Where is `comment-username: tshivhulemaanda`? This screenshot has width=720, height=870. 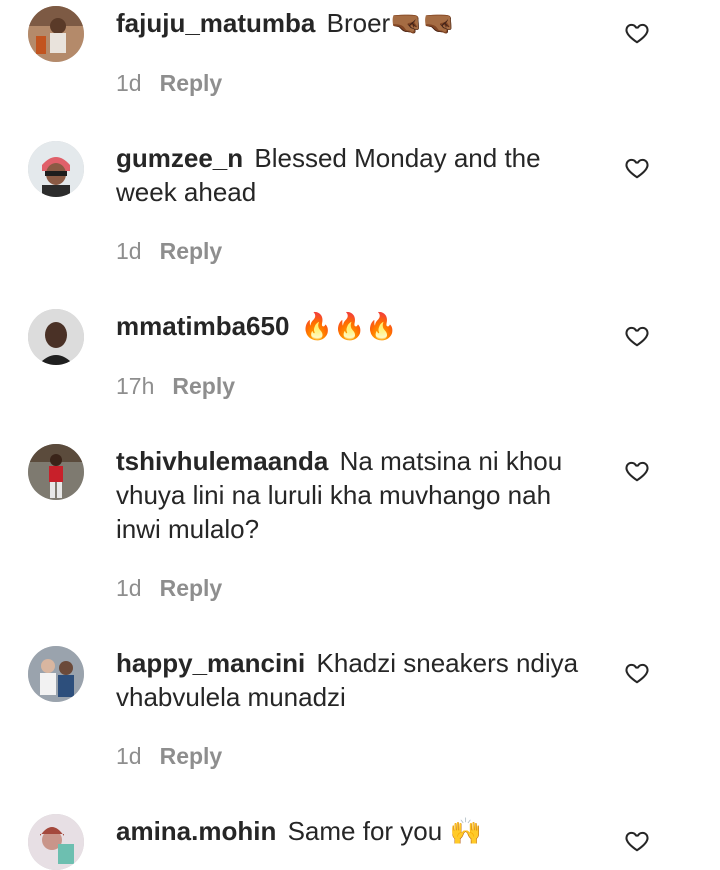
comment-username: tshivhulemaanda is located at coordinates (222, 461).